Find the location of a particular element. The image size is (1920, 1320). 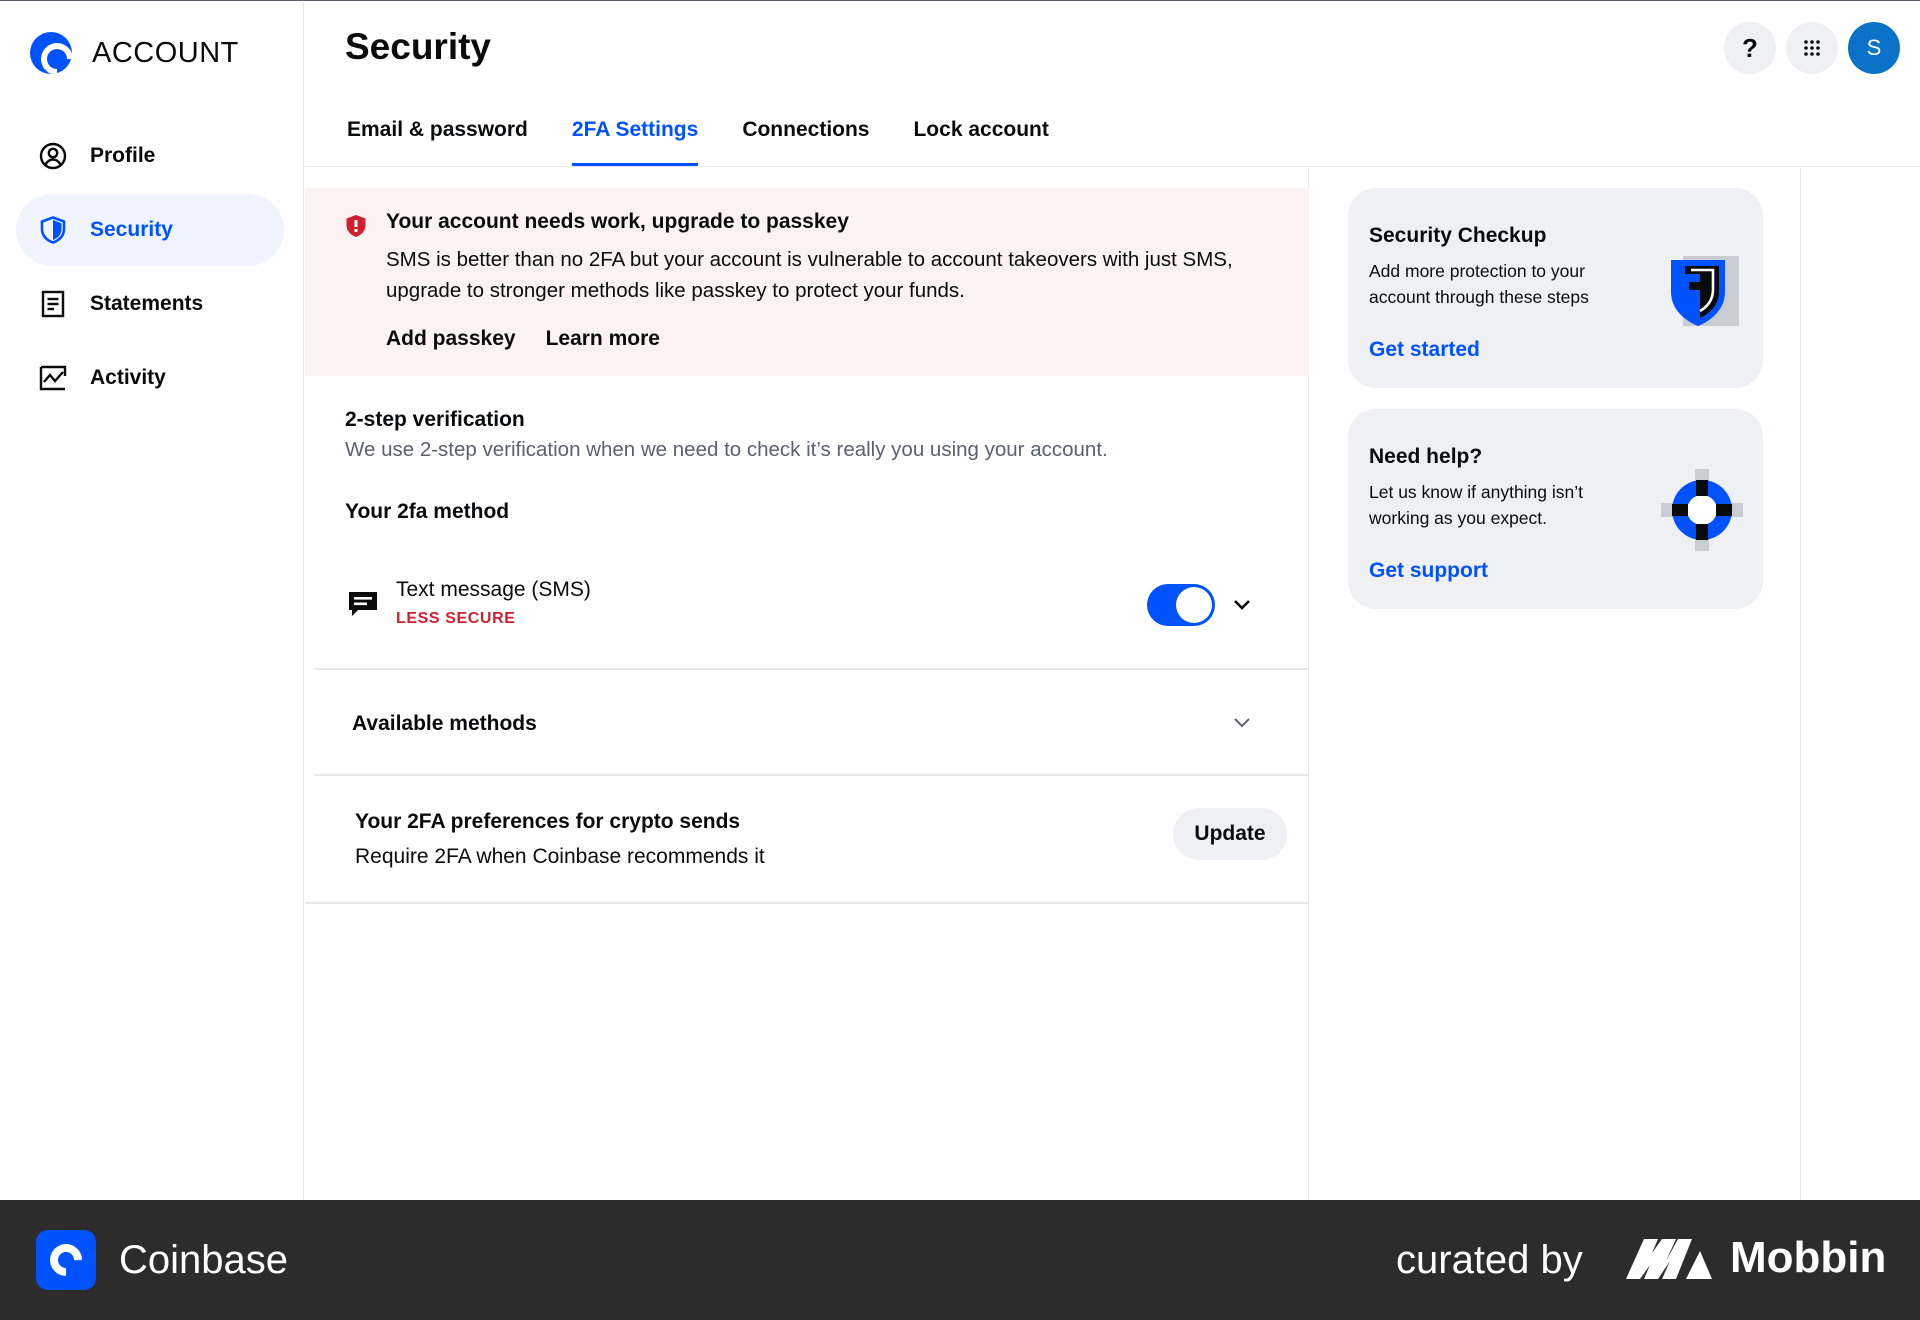

available-methods-row: Available methods is located at coordinates (812, 723).